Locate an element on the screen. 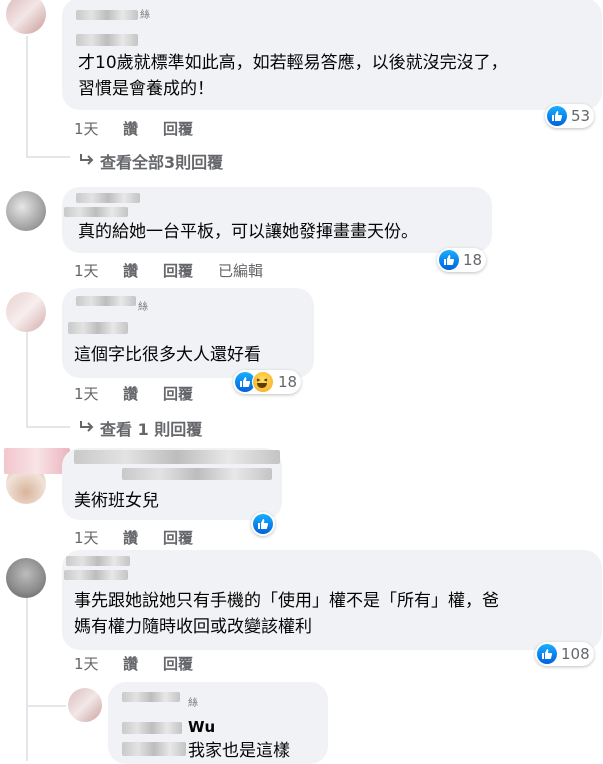 This screenshot has height=764, width=603. view-replies-label: 查看全部3則回覆 is located at coordinates (162, 162).